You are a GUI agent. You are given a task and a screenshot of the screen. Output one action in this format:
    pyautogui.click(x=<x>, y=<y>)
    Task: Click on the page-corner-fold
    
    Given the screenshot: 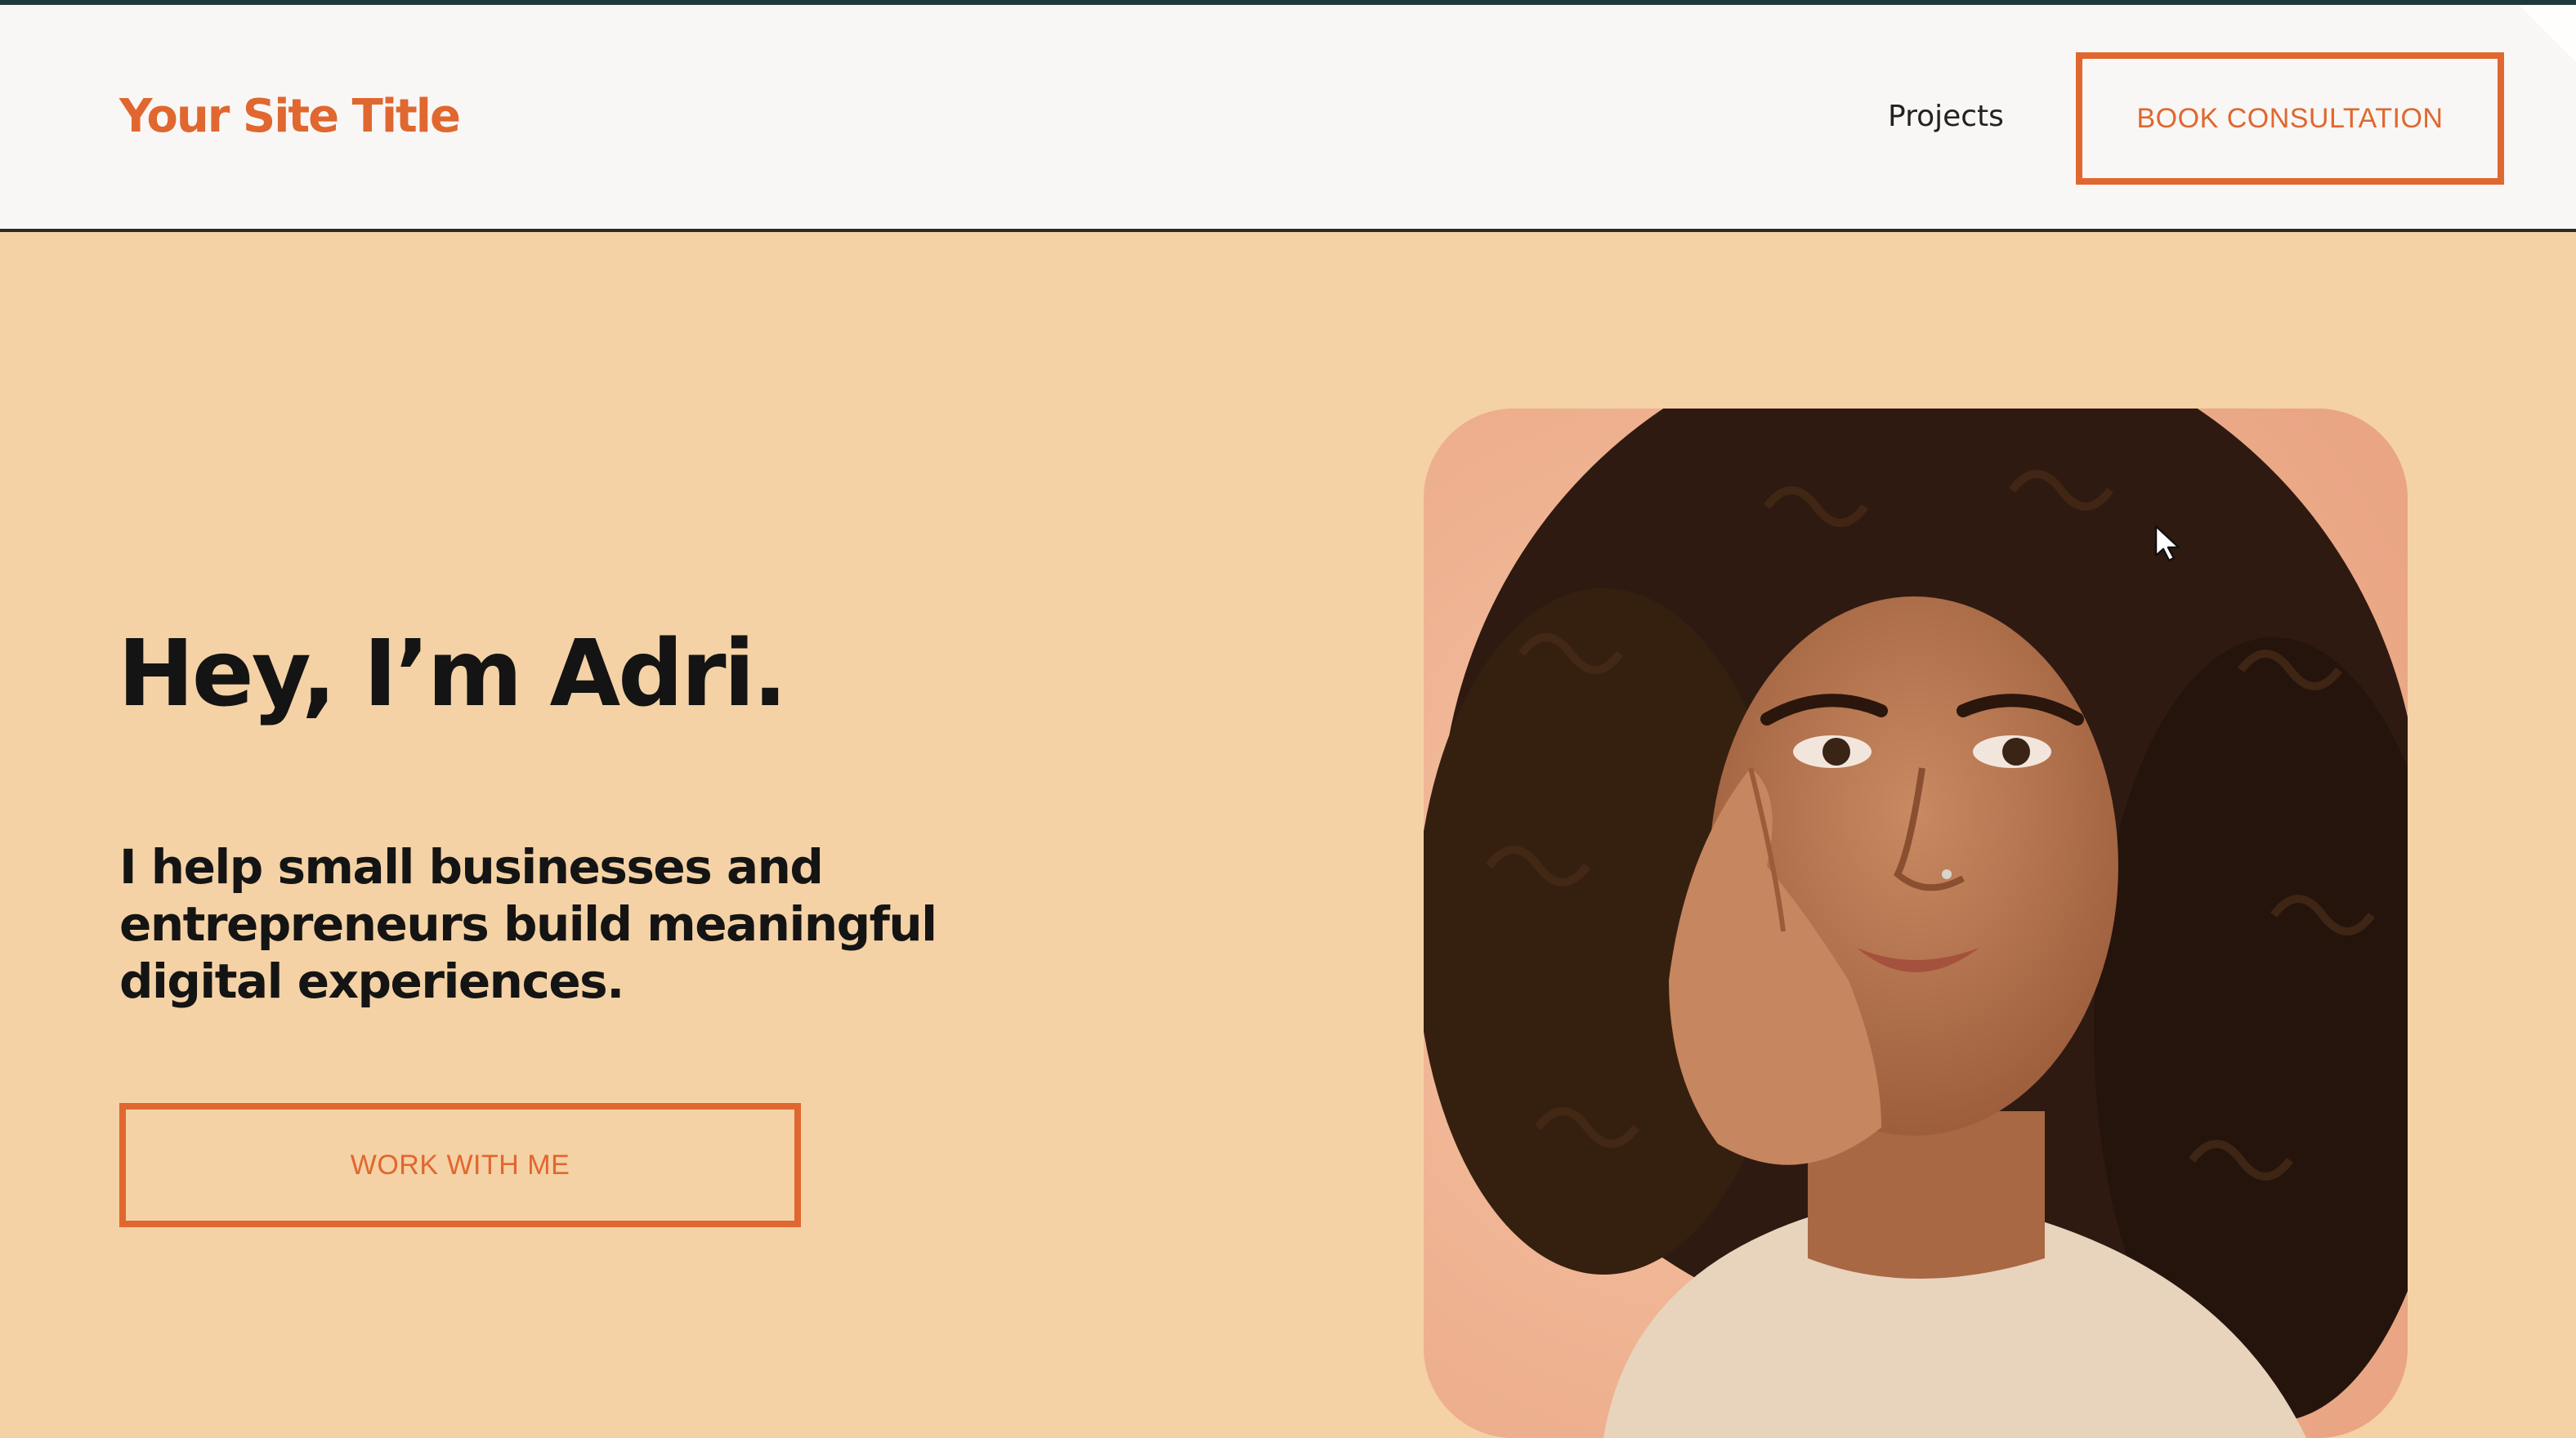 What is the action you would take?
    pyautogui.click(x=2547, y=33)
    